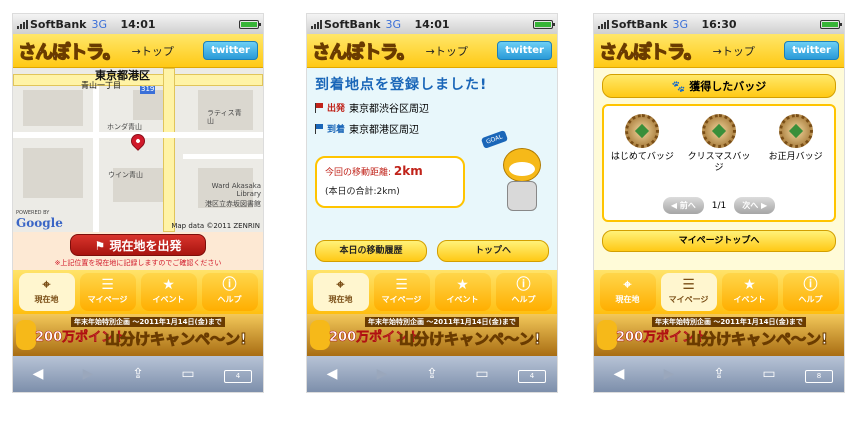  I want to click on browser-toolbar: ◀ ▶ ⇪ ▭ 8, so click(719, 374).